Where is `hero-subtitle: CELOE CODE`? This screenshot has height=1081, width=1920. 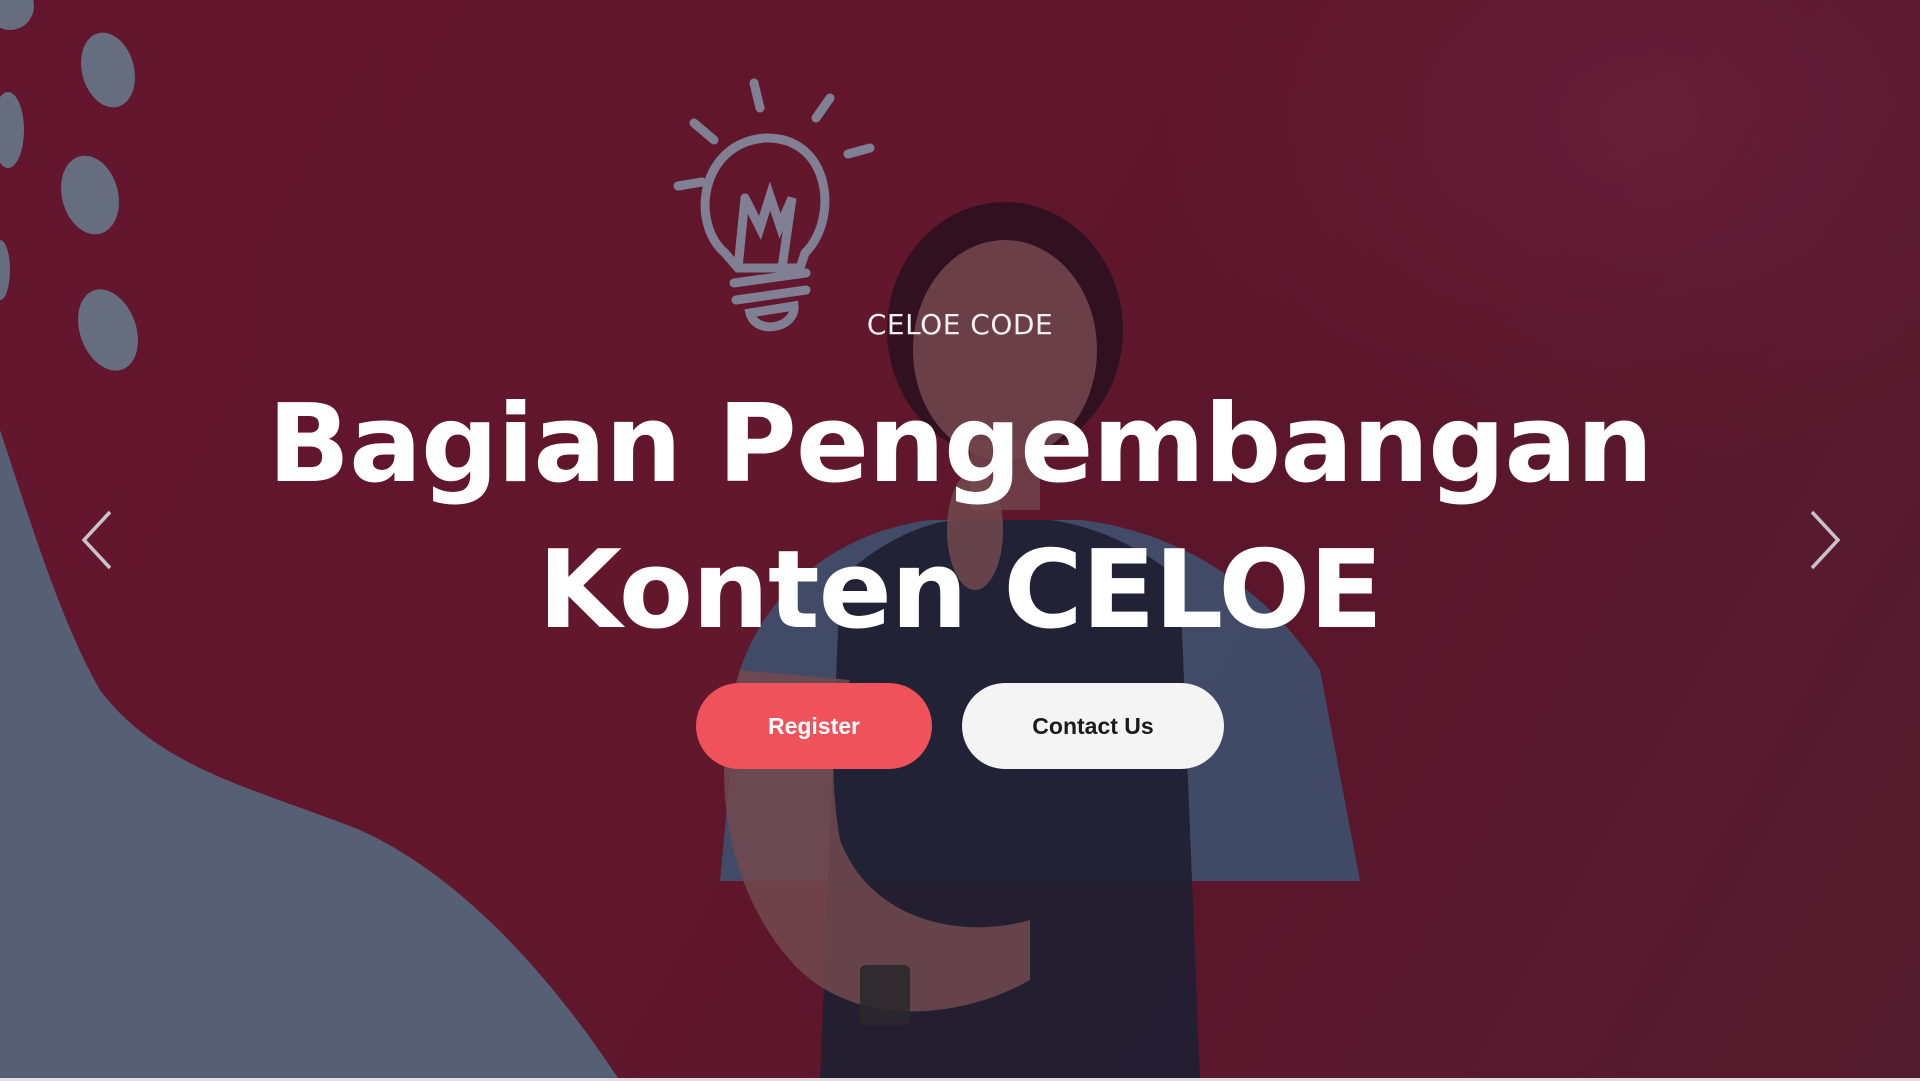
hero-subtitle: CELOE CODE is located at coordinates (960, 324).